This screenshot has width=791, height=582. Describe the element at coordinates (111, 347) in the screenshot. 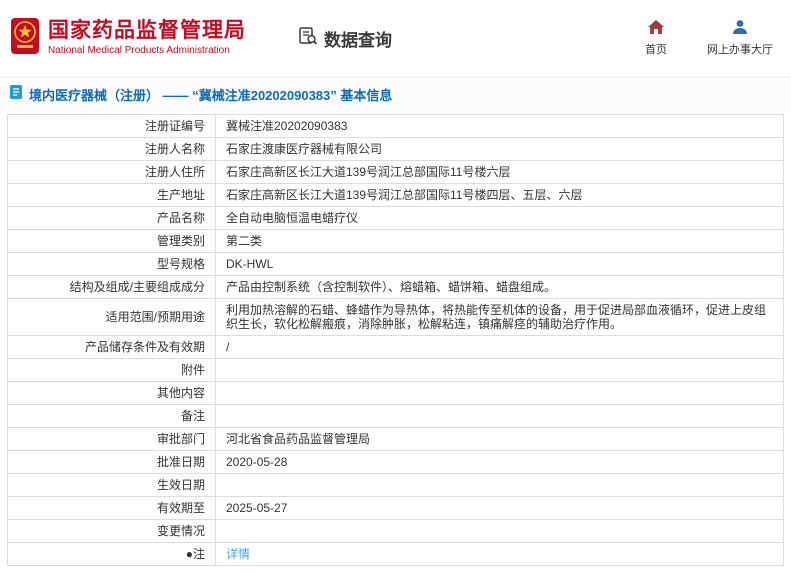

I see `field-label: 产品储存条件及有效期` at that location.